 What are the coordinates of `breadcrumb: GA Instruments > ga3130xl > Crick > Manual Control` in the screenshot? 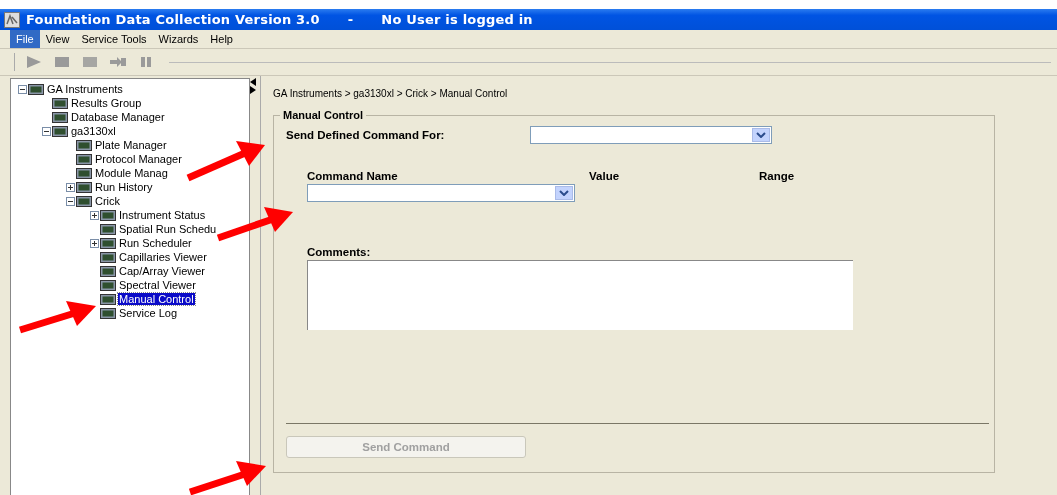 It's located at (391, 93).